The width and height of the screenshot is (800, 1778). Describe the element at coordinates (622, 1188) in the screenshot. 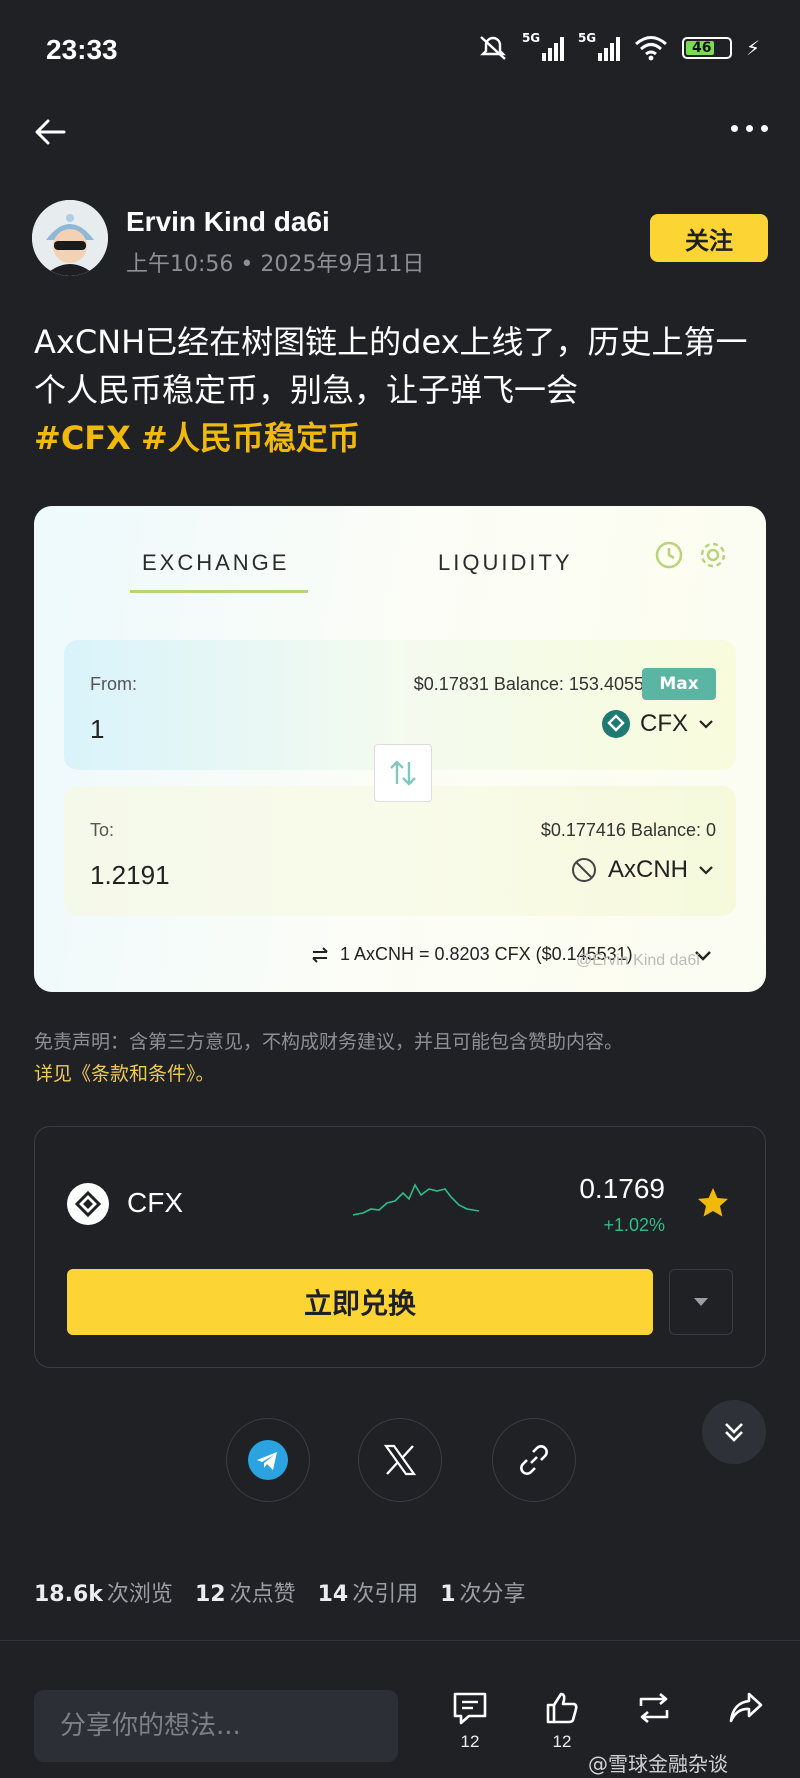

I see `token-price: 0.1769` at that location.